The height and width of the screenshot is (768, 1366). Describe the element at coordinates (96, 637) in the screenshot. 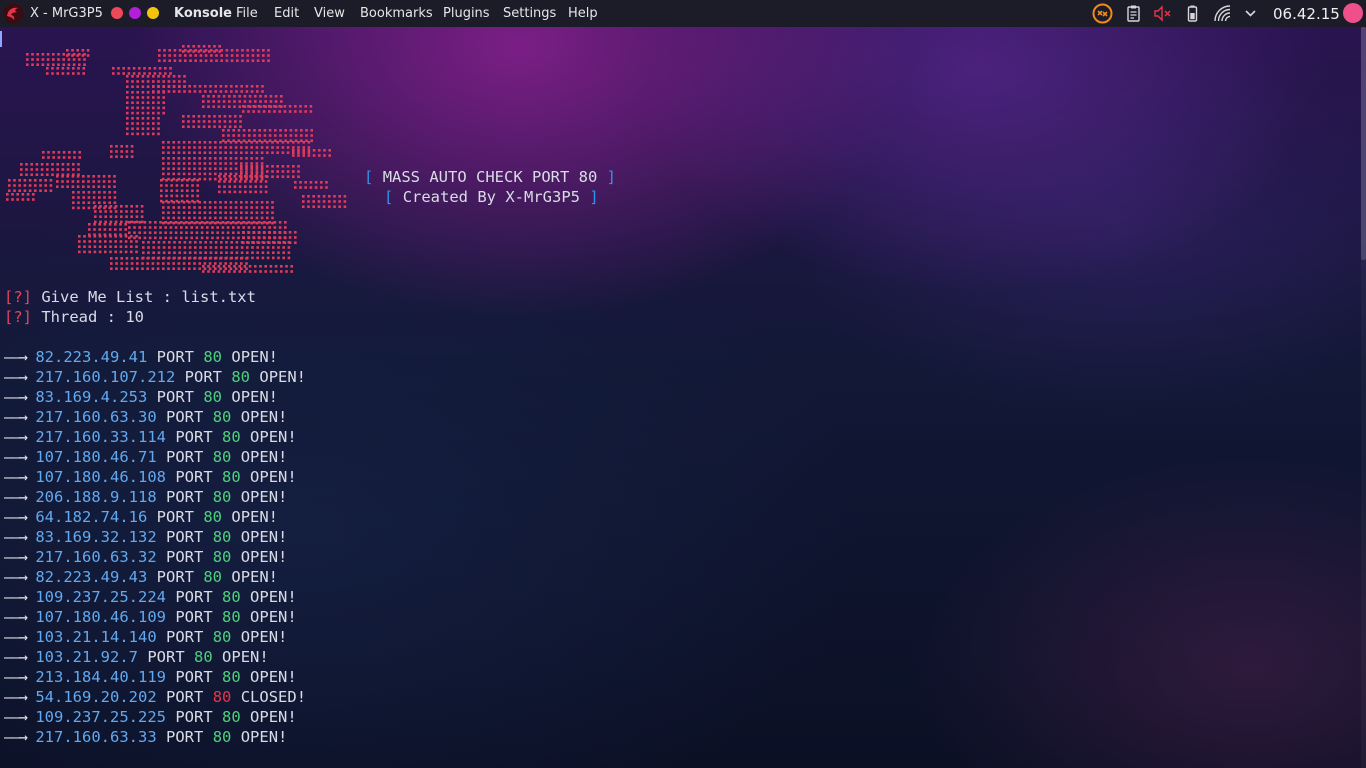

I see `result-ip: 103.21.14.140` at that location.